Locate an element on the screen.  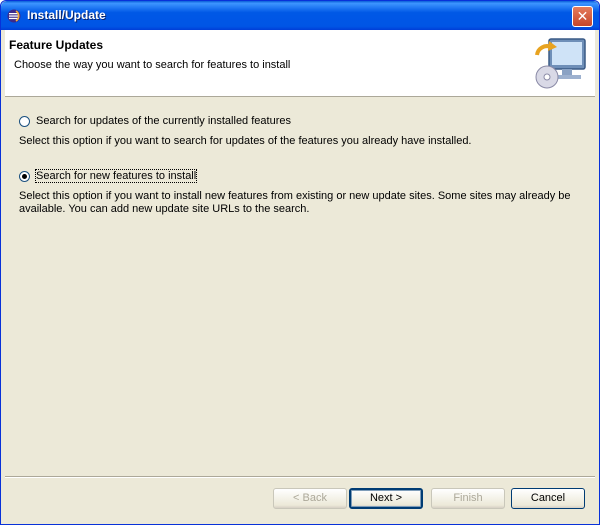
close-icon: ✕ is located at coordinates (582, 16).